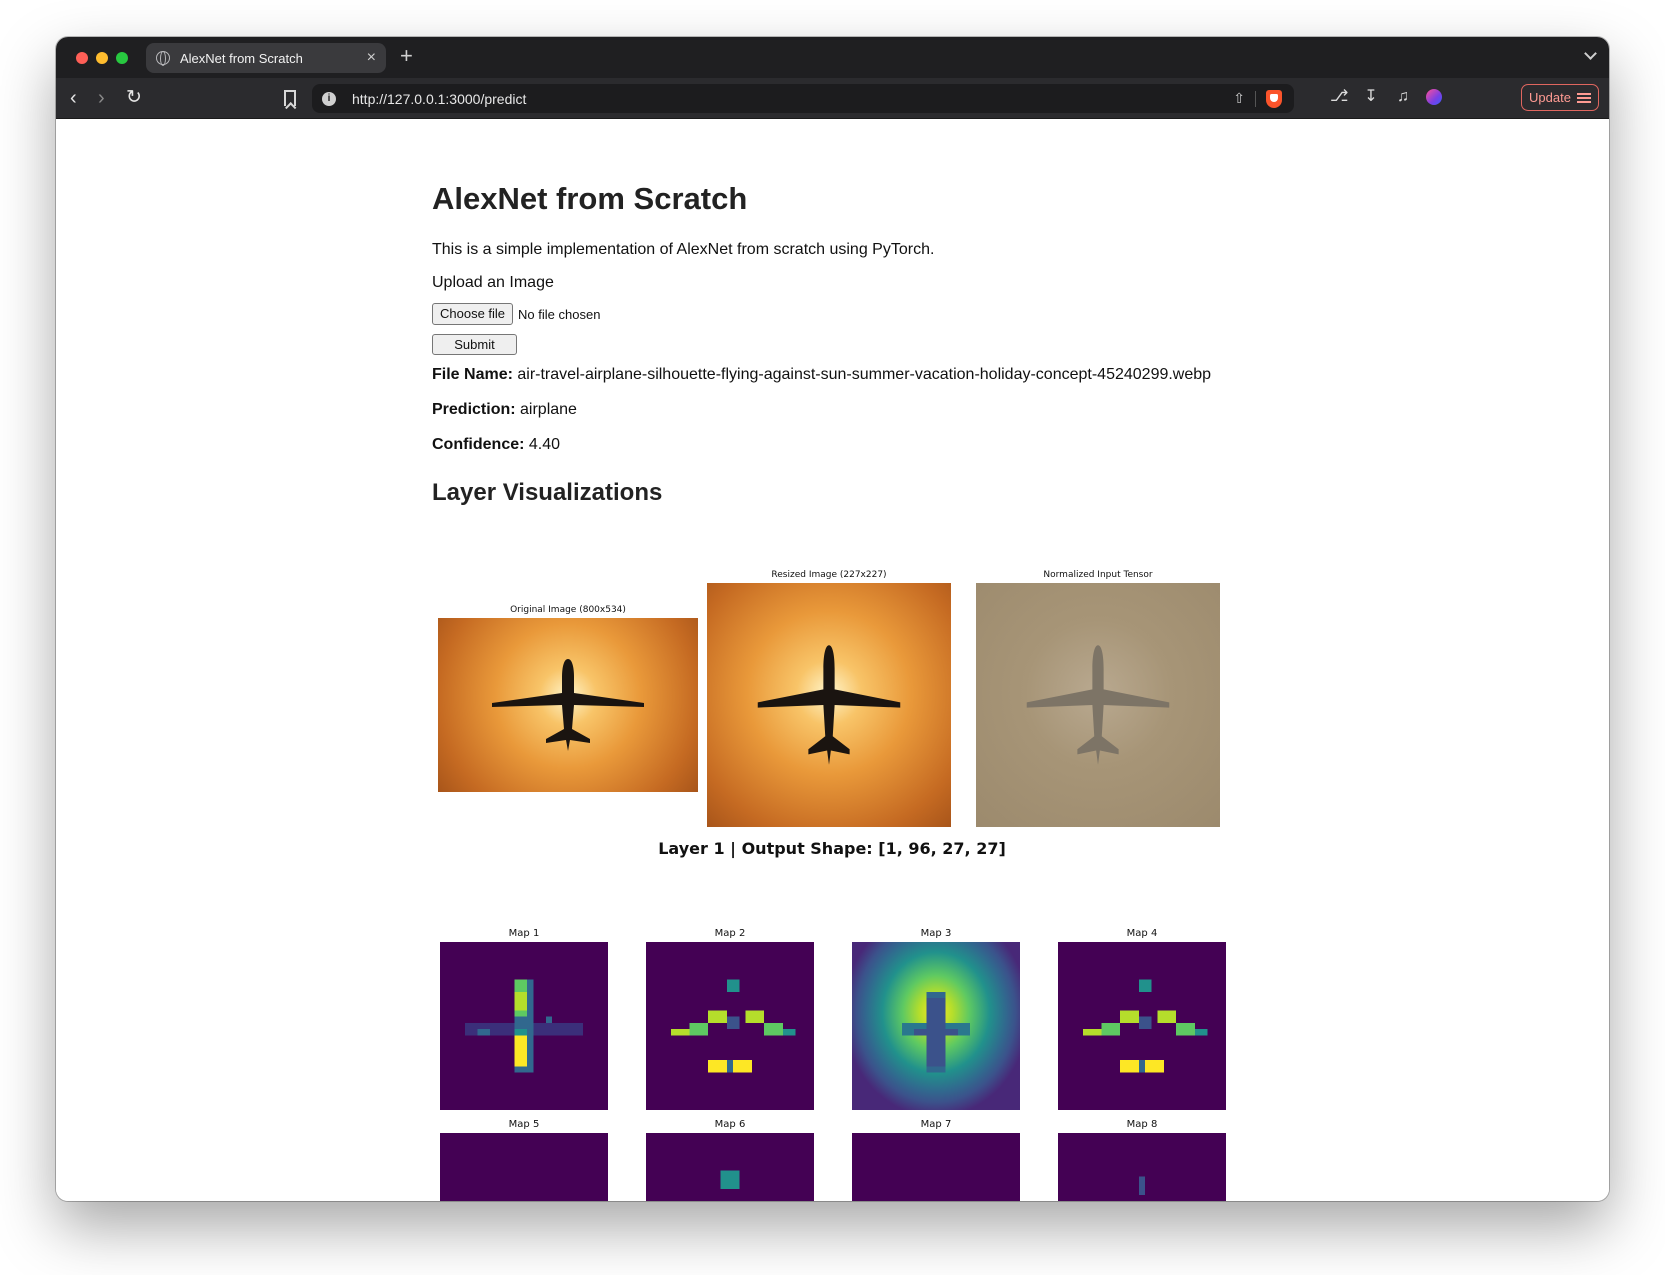  What do you see at coordinates (290, 98) in the screenshot?
I see `bookmark-icon` at bounding box center [290, 98].